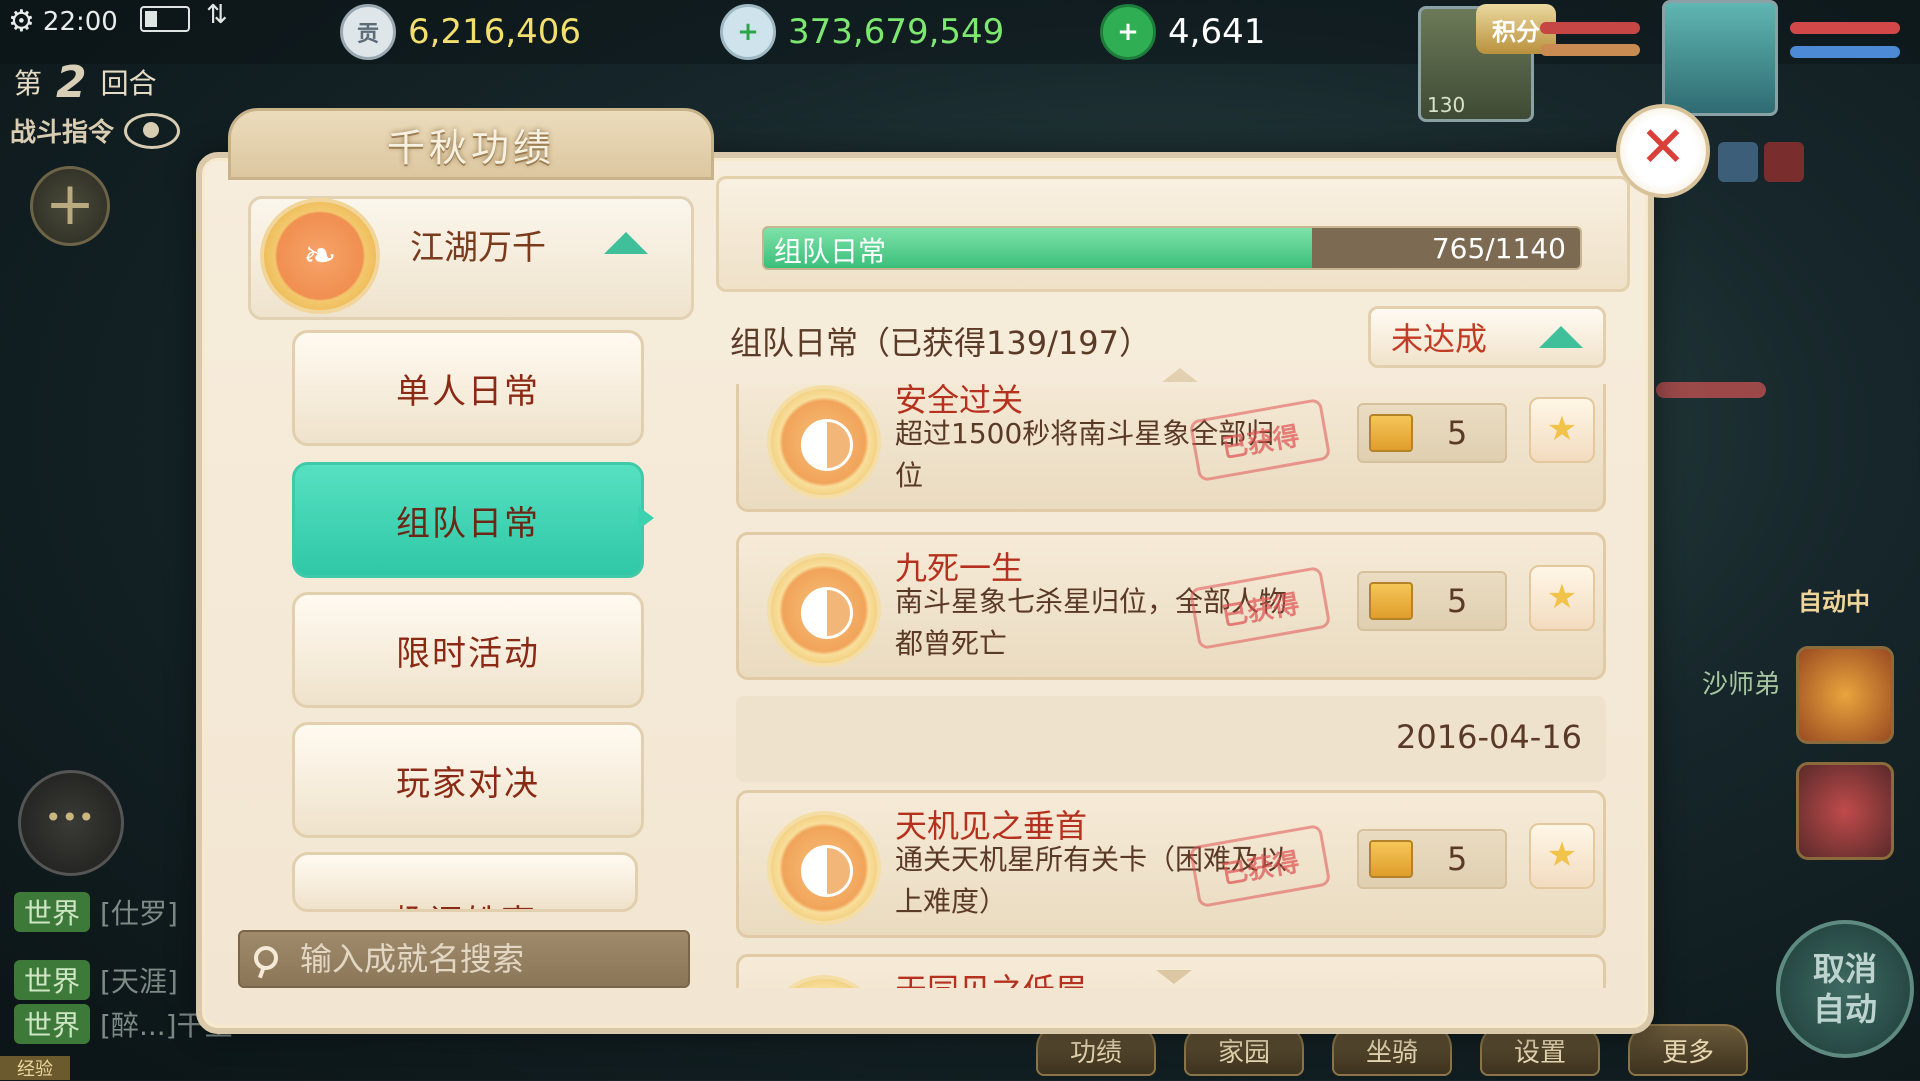 The width and height of the screenshot is (1920, 1081). What do you see at coordinates (1516, 31) in the screenshot?
I see `score-badge-label: 积分` at bounding box center [1516, 31].